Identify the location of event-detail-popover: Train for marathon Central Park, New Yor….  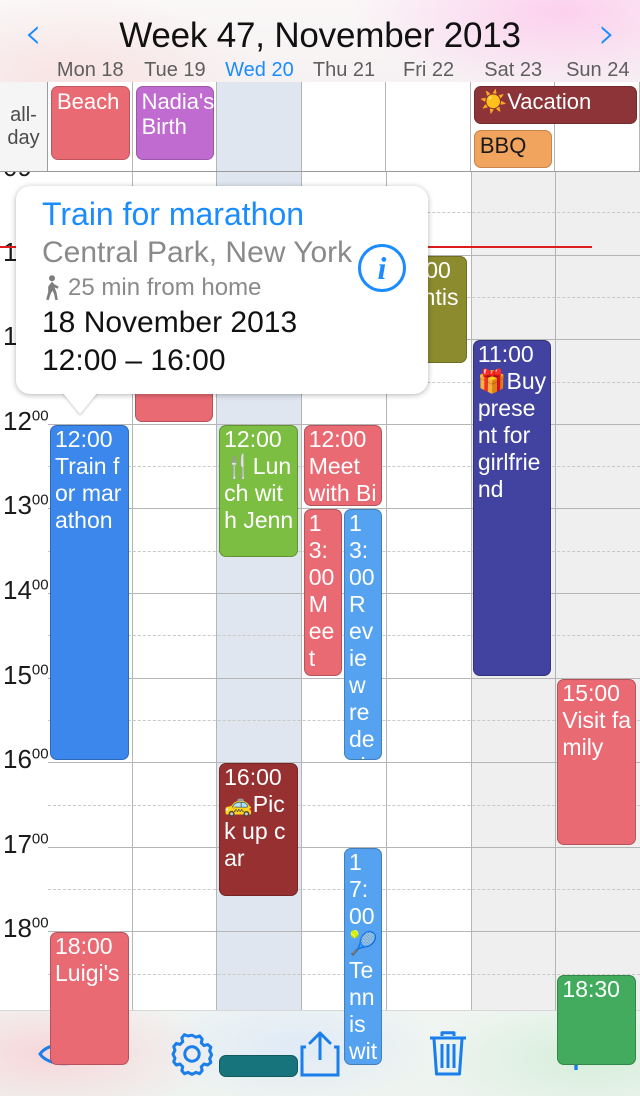
(222, 290).